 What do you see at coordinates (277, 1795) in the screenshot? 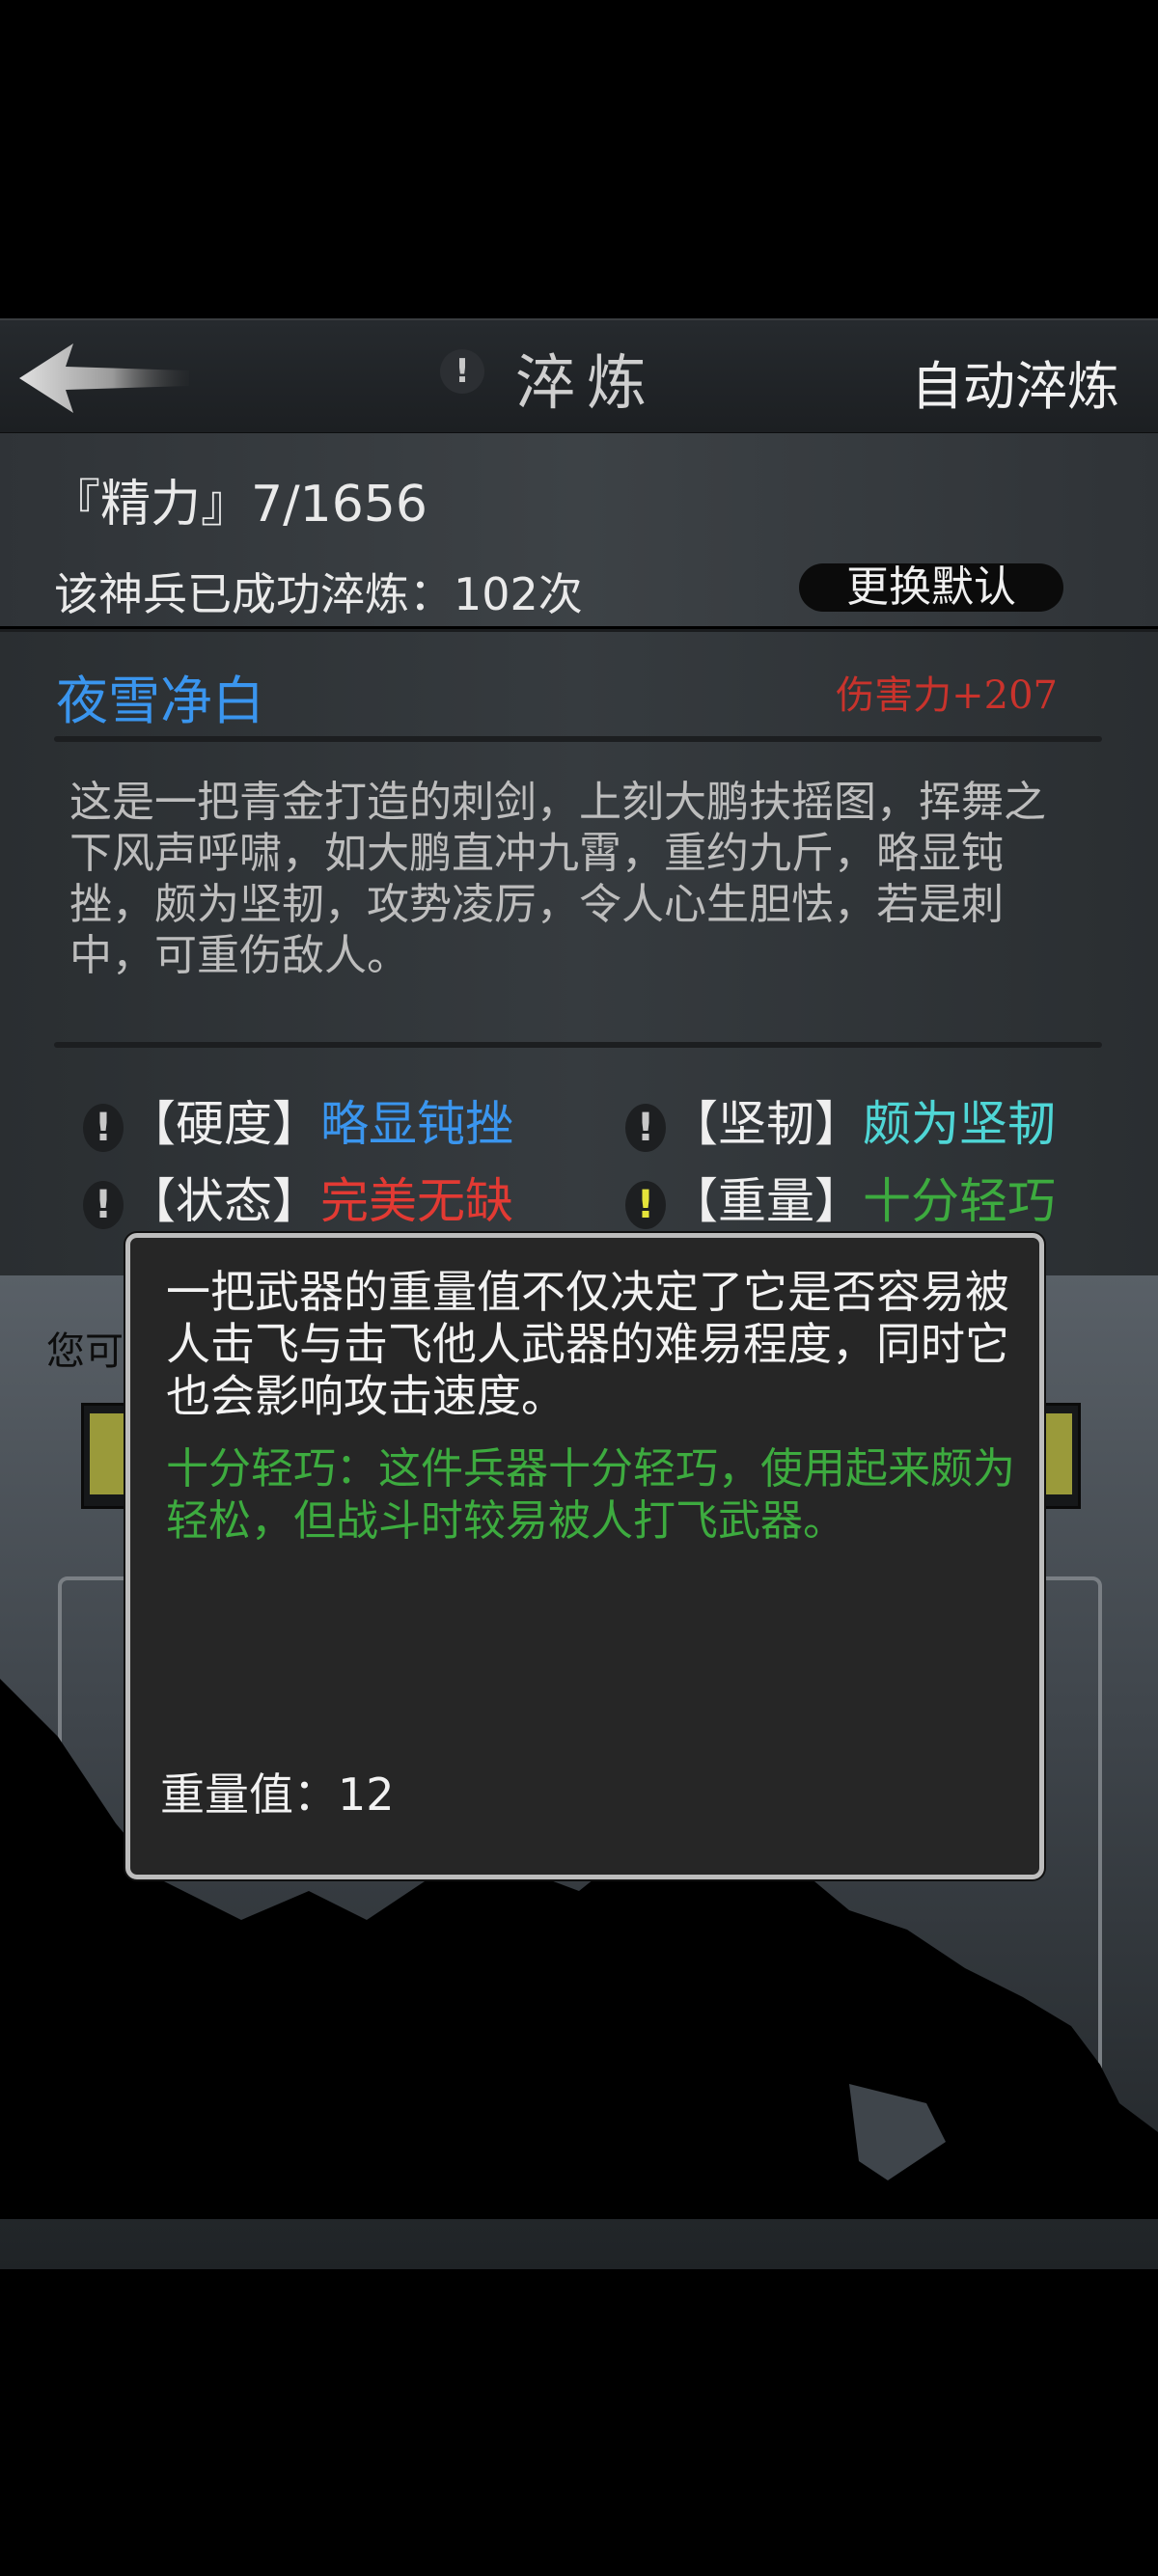
I see `tooltip-weight-value: 重量值：12` at bounding box center [277, 1795].